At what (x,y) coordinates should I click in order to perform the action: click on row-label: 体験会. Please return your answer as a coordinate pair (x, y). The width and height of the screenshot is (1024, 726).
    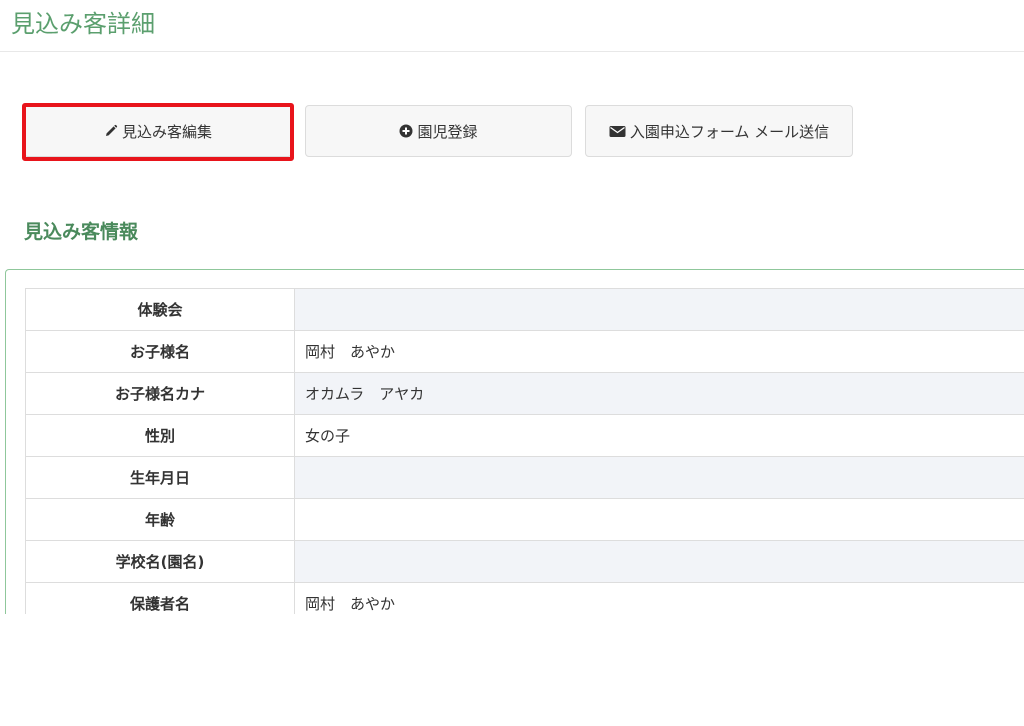
    Looking at the image, I should click on (160, 309).